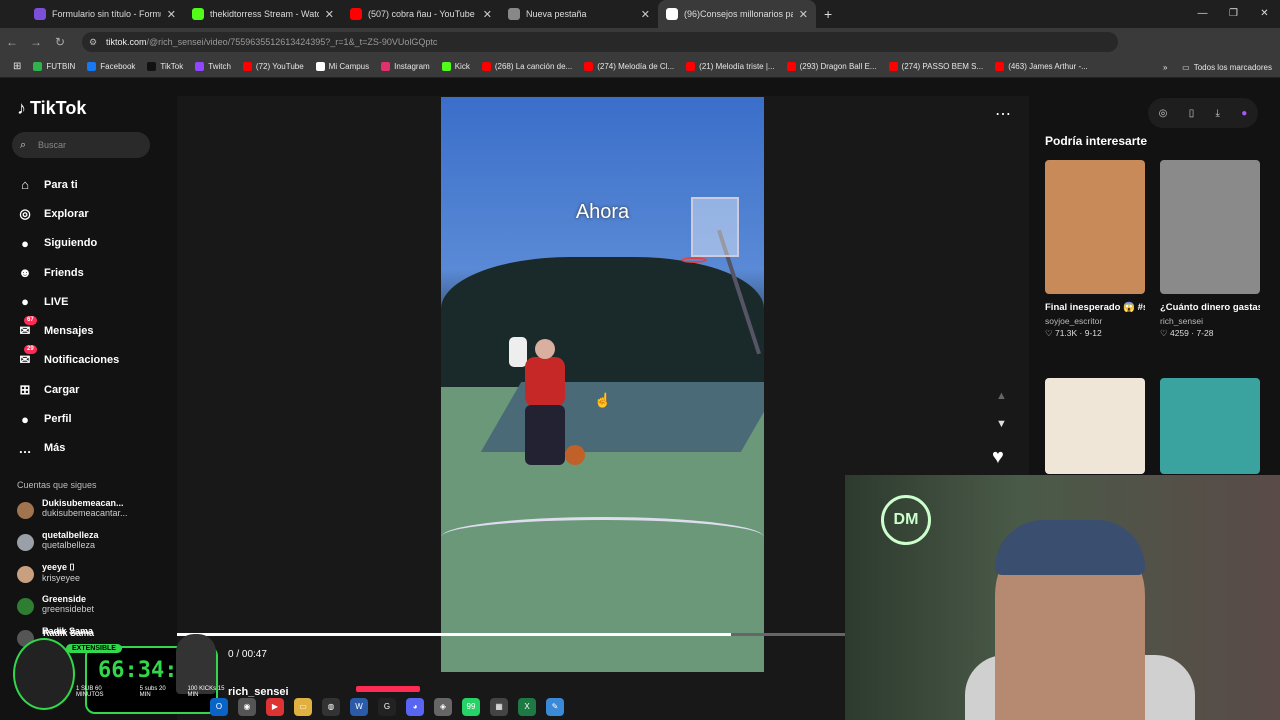  I want to click on browser-tab: (507) cobra ñau - YouTube ✕, so click(421, 14).